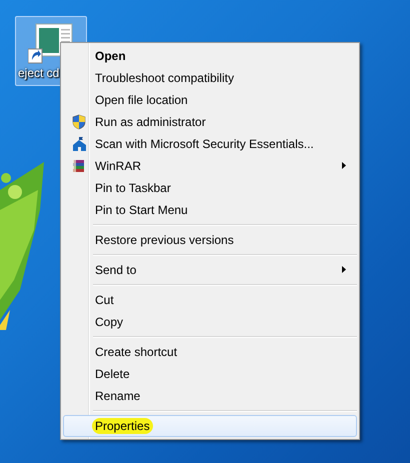  What do you see at coordinates (112, 374) in the screenshot?
I see `menu-item-label: Delete` at bounding box center [112, 374].